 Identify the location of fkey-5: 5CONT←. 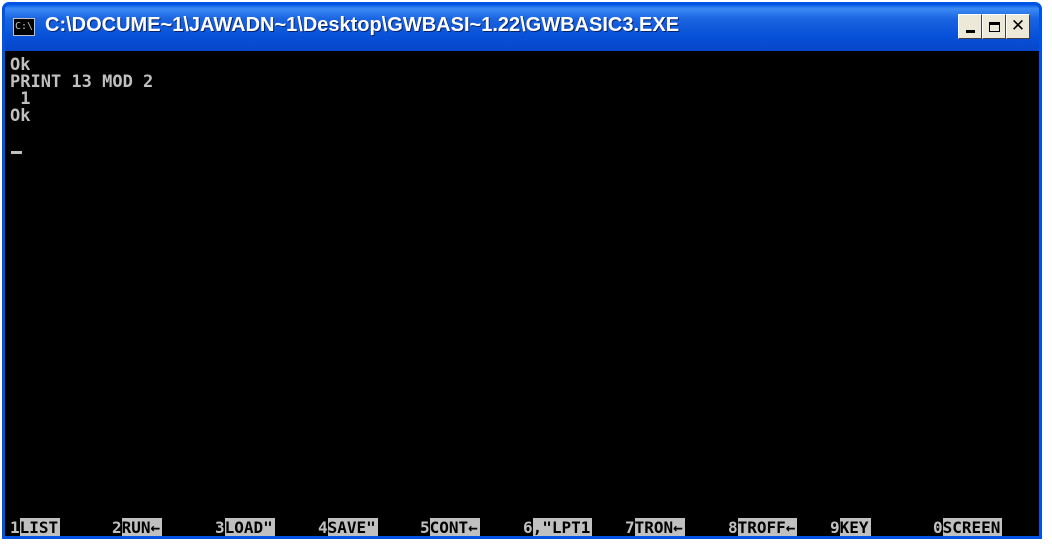
(450, 527).